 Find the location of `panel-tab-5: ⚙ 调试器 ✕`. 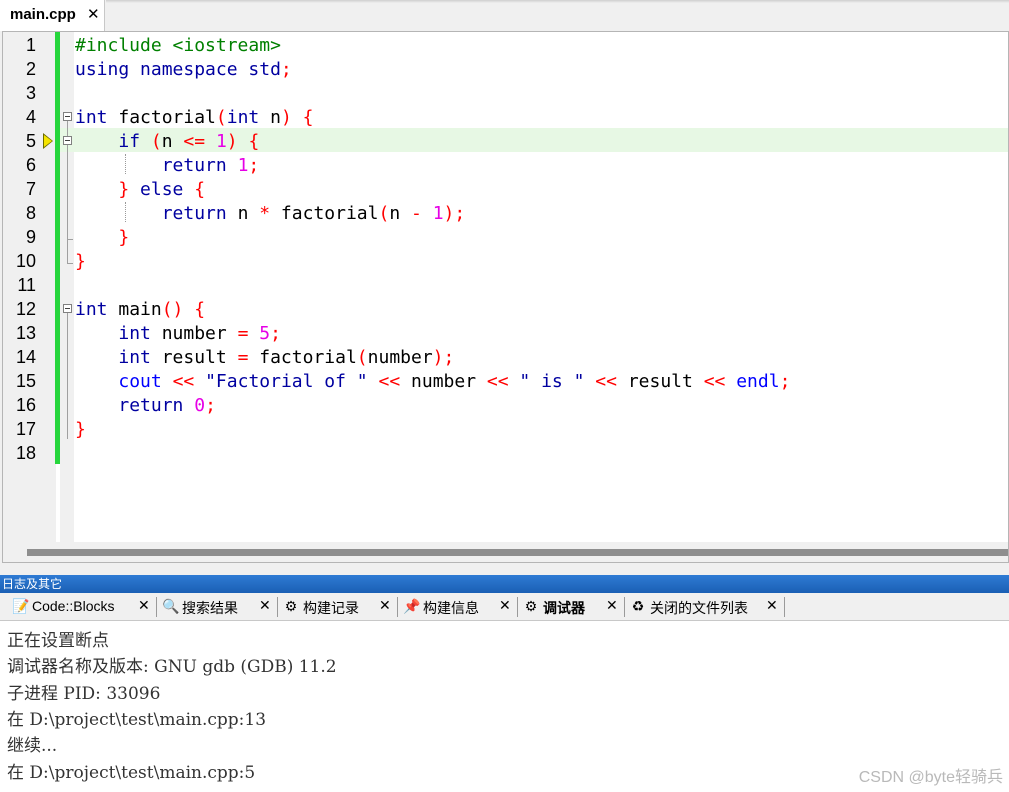

panel-tab-5: ⚙ 调试器 ✕ is located at coordinates (572, 607).